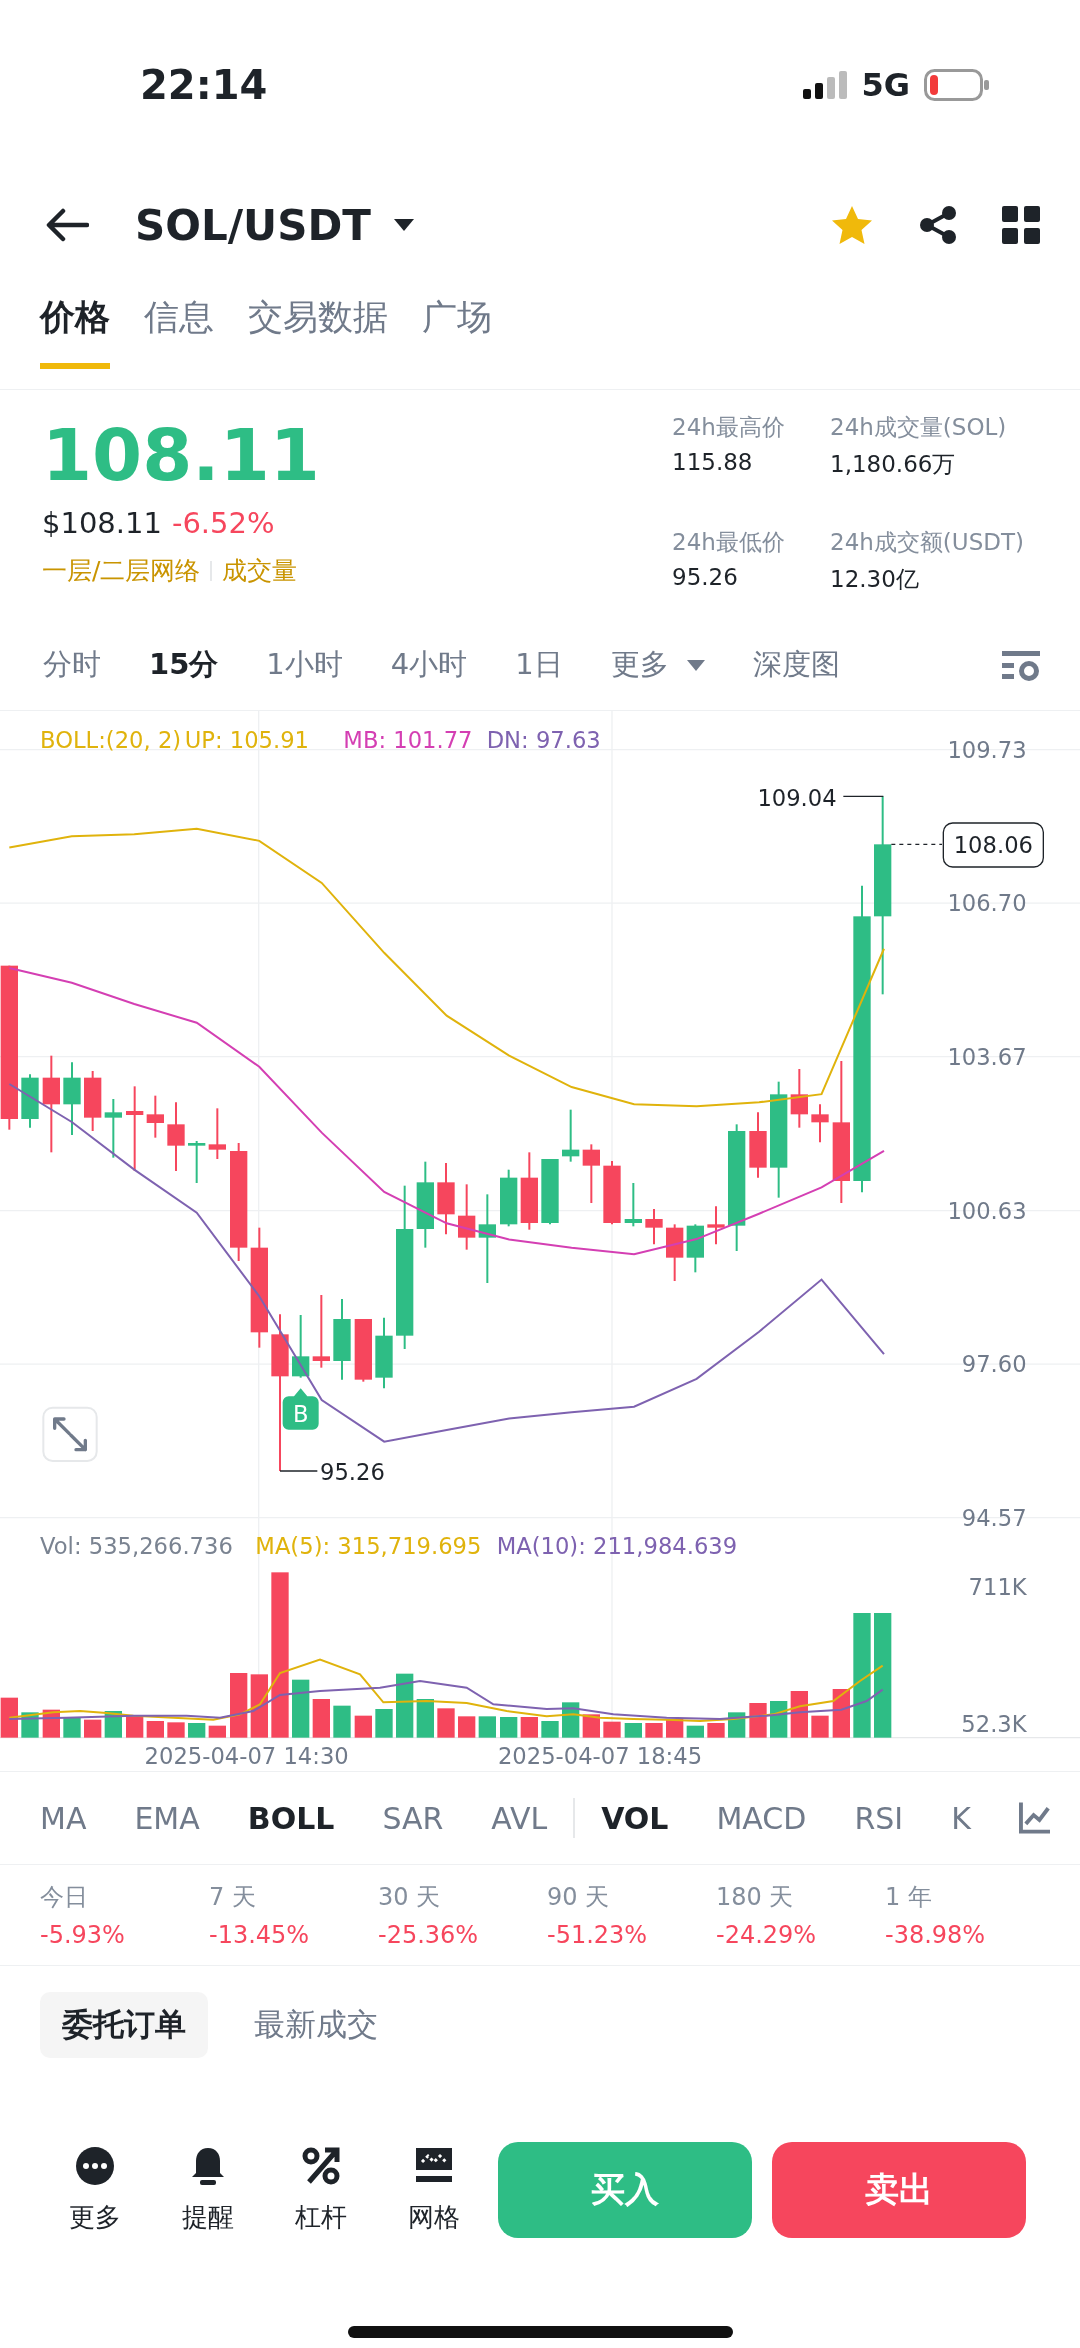 The image size is (1080, 2348). Describe the element at coordinates (879, 1818) in the screenshot. I see `indicator-tab: RSI` at that location.